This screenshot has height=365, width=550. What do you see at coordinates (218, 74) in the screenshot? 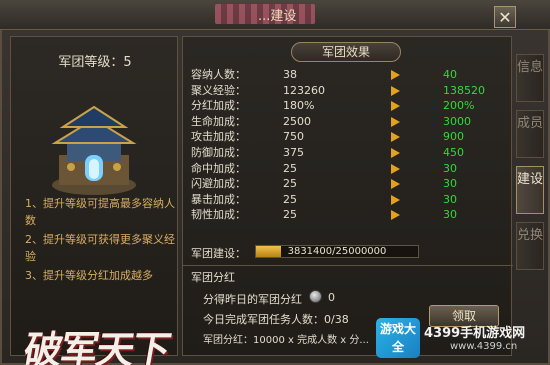
I see `stat-label: 容纳人数：` at bounding box center [218, 74].